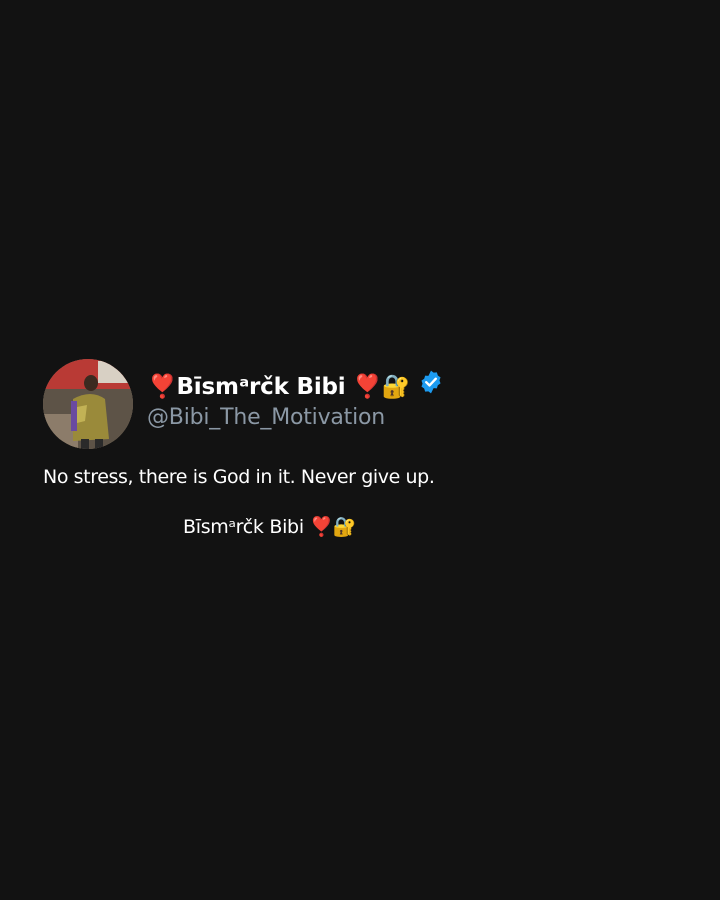 This screenshot has width=720, height=900. Describe the element at coordinates (266, 417) in the screenshot. I see `user-handle: @Bibi_The_Motivation` at that location.